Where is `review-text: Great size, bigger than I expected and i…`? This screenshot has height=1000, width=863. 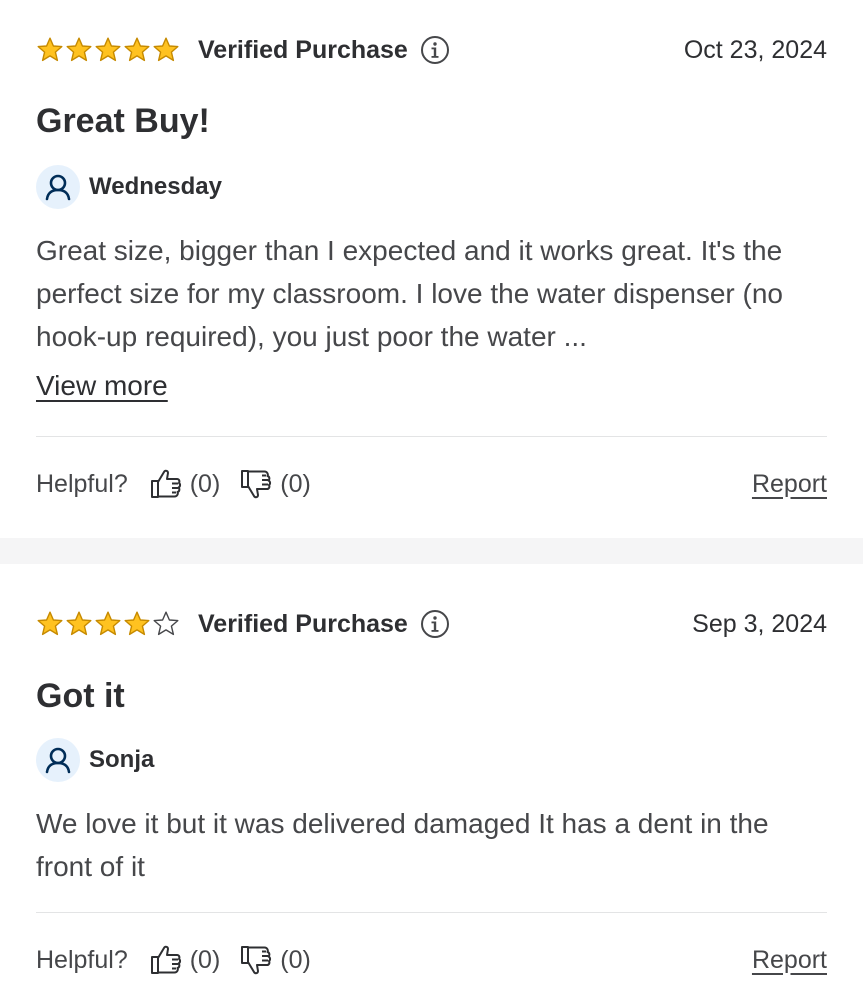
review-text: Great size, bigger than I expected and i… is located at coordinates (409, 293).